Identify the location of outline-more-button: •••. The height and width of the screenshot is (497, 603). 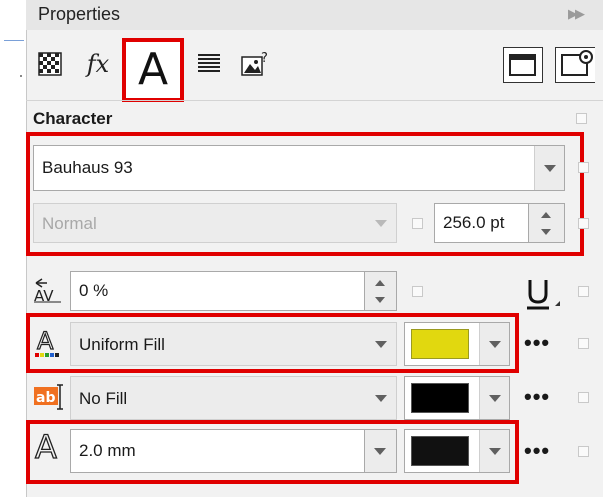
(537, 451).